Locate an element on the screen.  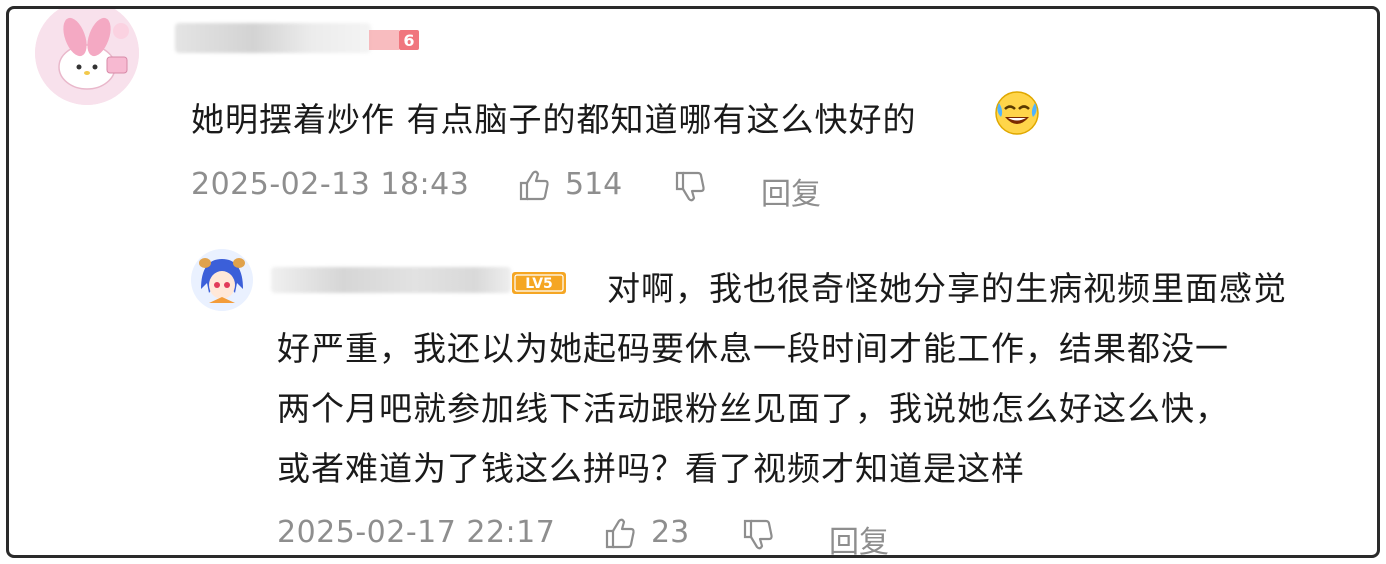
comment-meta: 2025-02-13 18:43 514 回复 is located at coordinates (541, 189).